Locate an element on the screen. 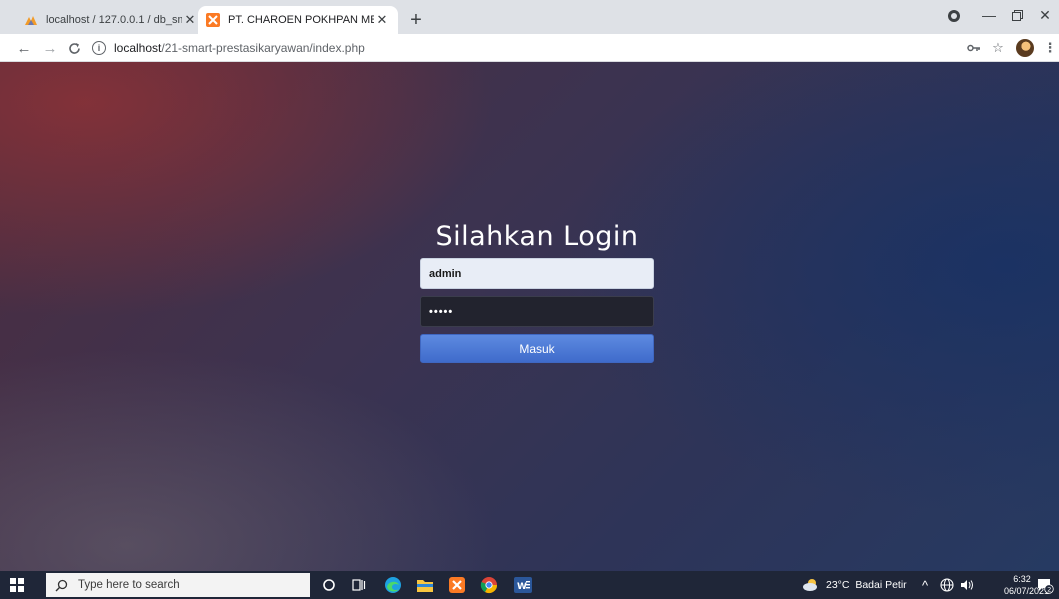  menu-kebab-icon: ⋮ is located at coordinates (1049, 48).